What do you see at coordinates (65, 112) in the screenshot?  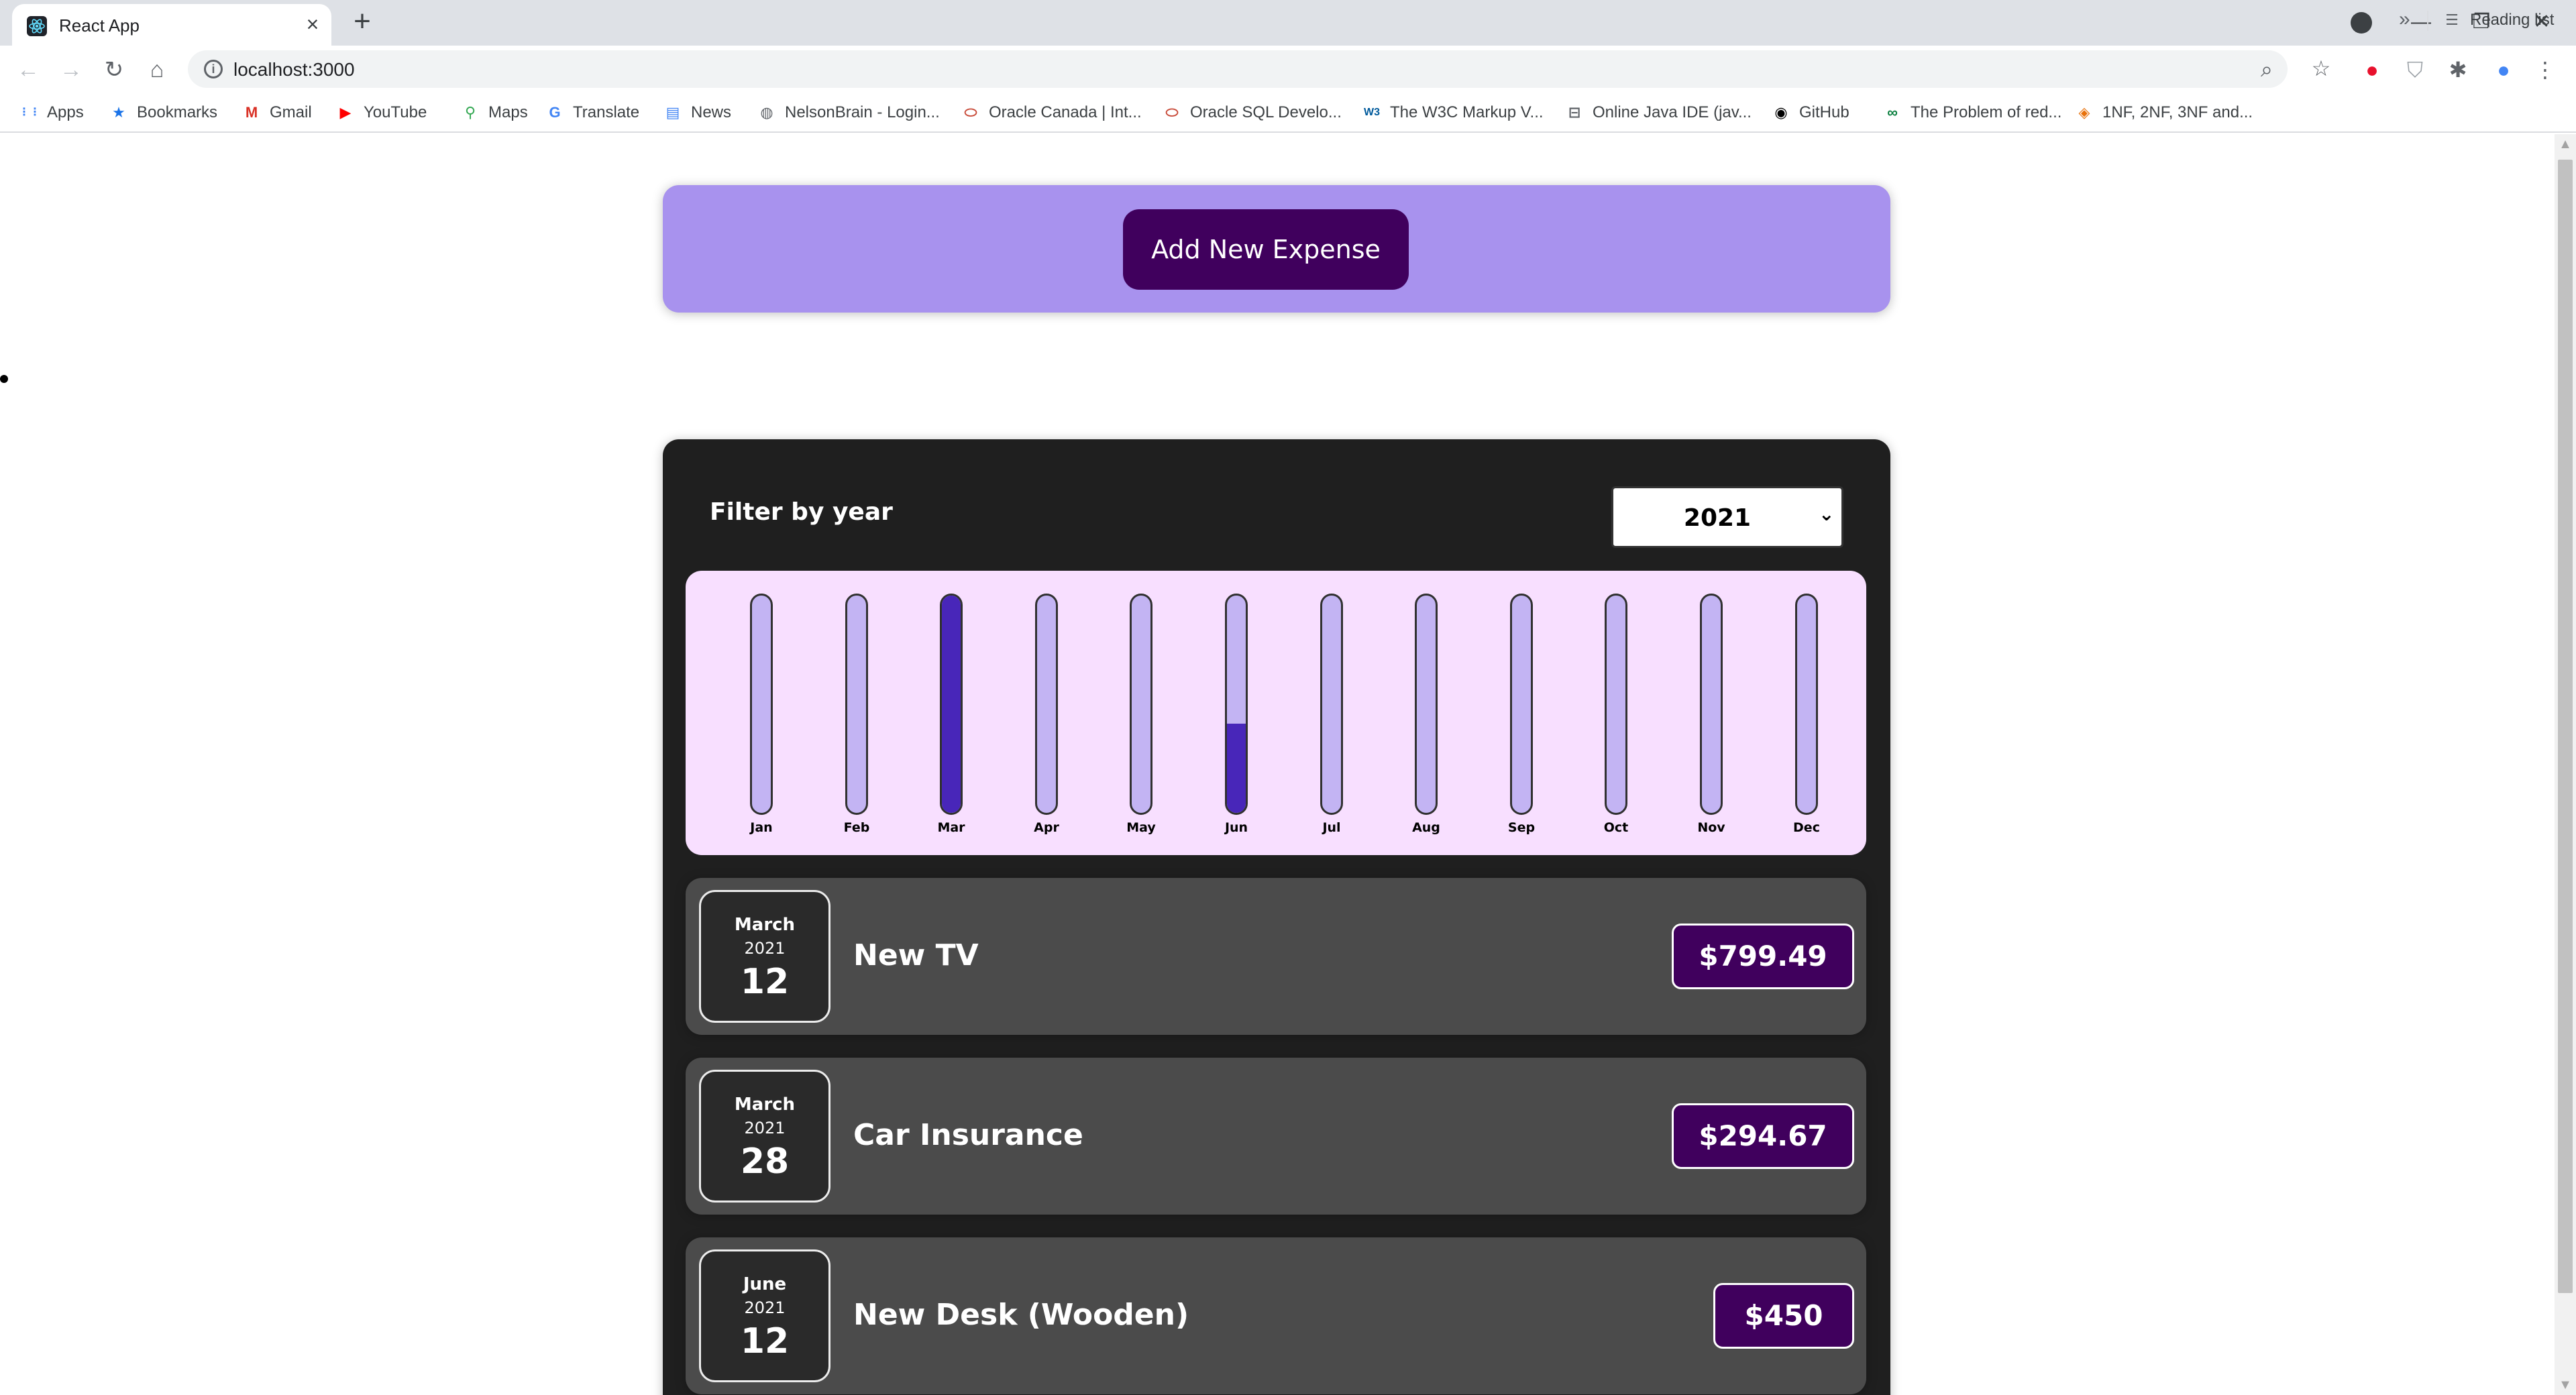 I see `bookmark-label: Apps` at bounding box center [65, 112].